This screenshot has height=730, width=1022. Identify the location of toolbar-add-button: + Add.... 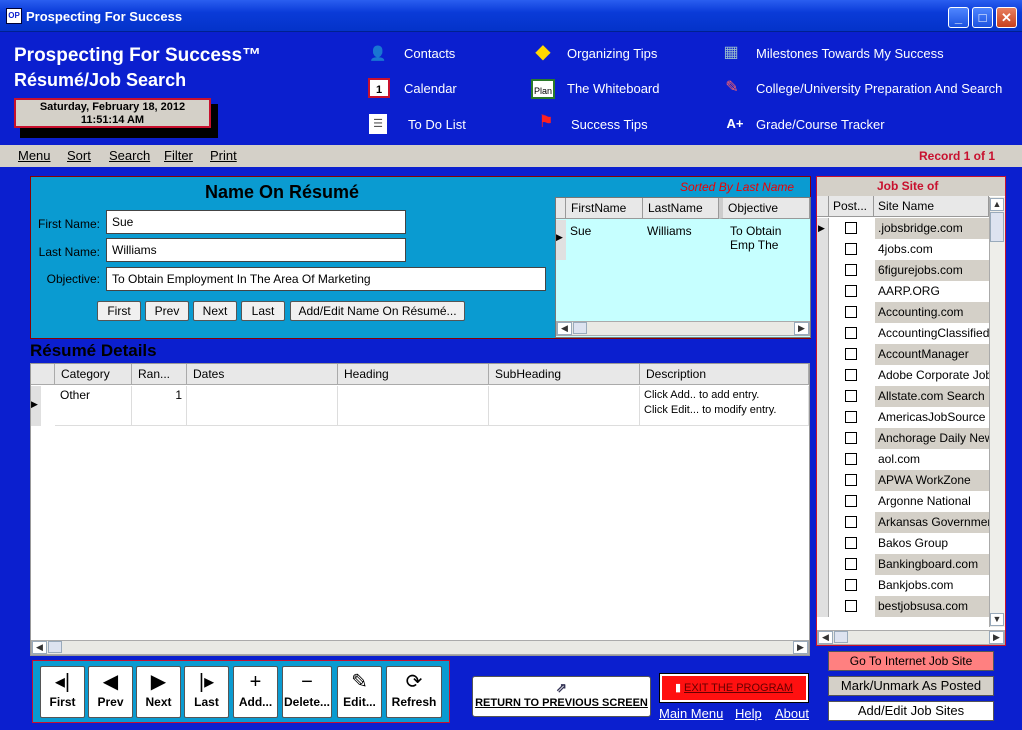
(255, 692).